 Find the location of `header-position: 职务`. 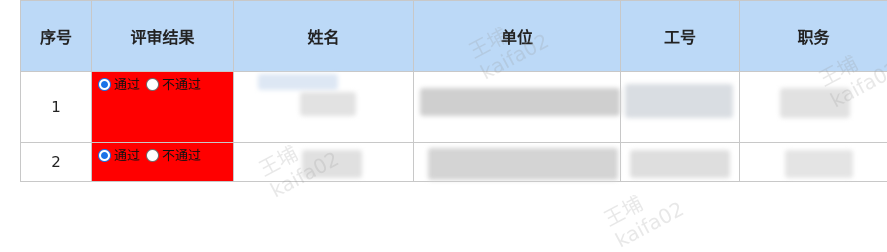

header-position: 职务 is located at coordinates (813, 36).